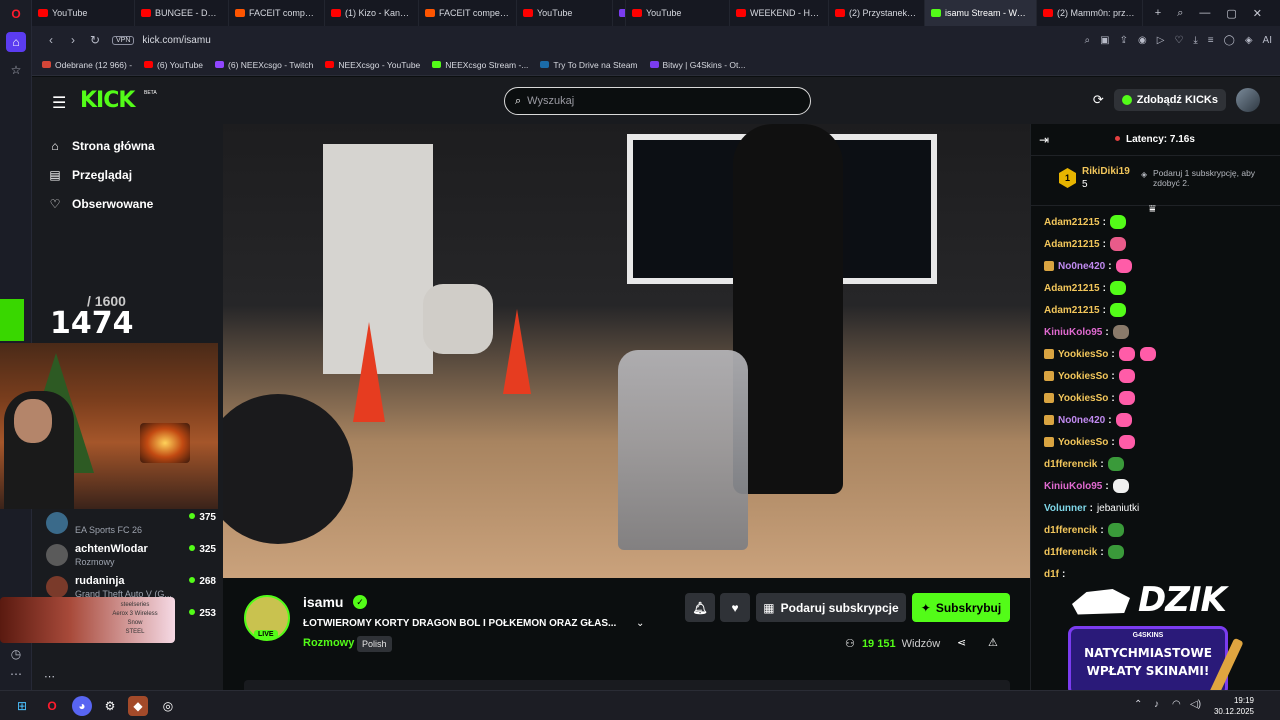 The image size is (1280, 720). Describe the element at coordinates (16, 70) in the screenshot. I see `star-icon: ☆` at that location.